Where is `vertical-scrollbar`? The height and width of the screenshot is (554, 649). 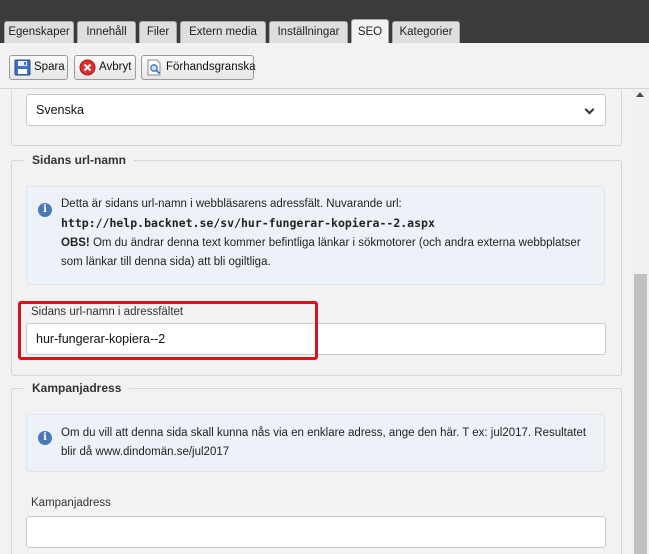 vertical-scrollbar is located at coordinates (640, 322).